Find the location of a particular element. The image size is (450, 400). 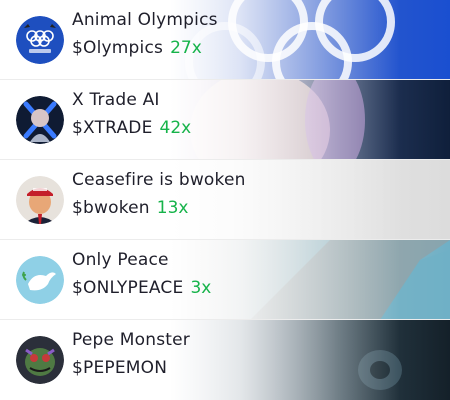

token-multiplier: 42x is located at coordinates (175, 128).